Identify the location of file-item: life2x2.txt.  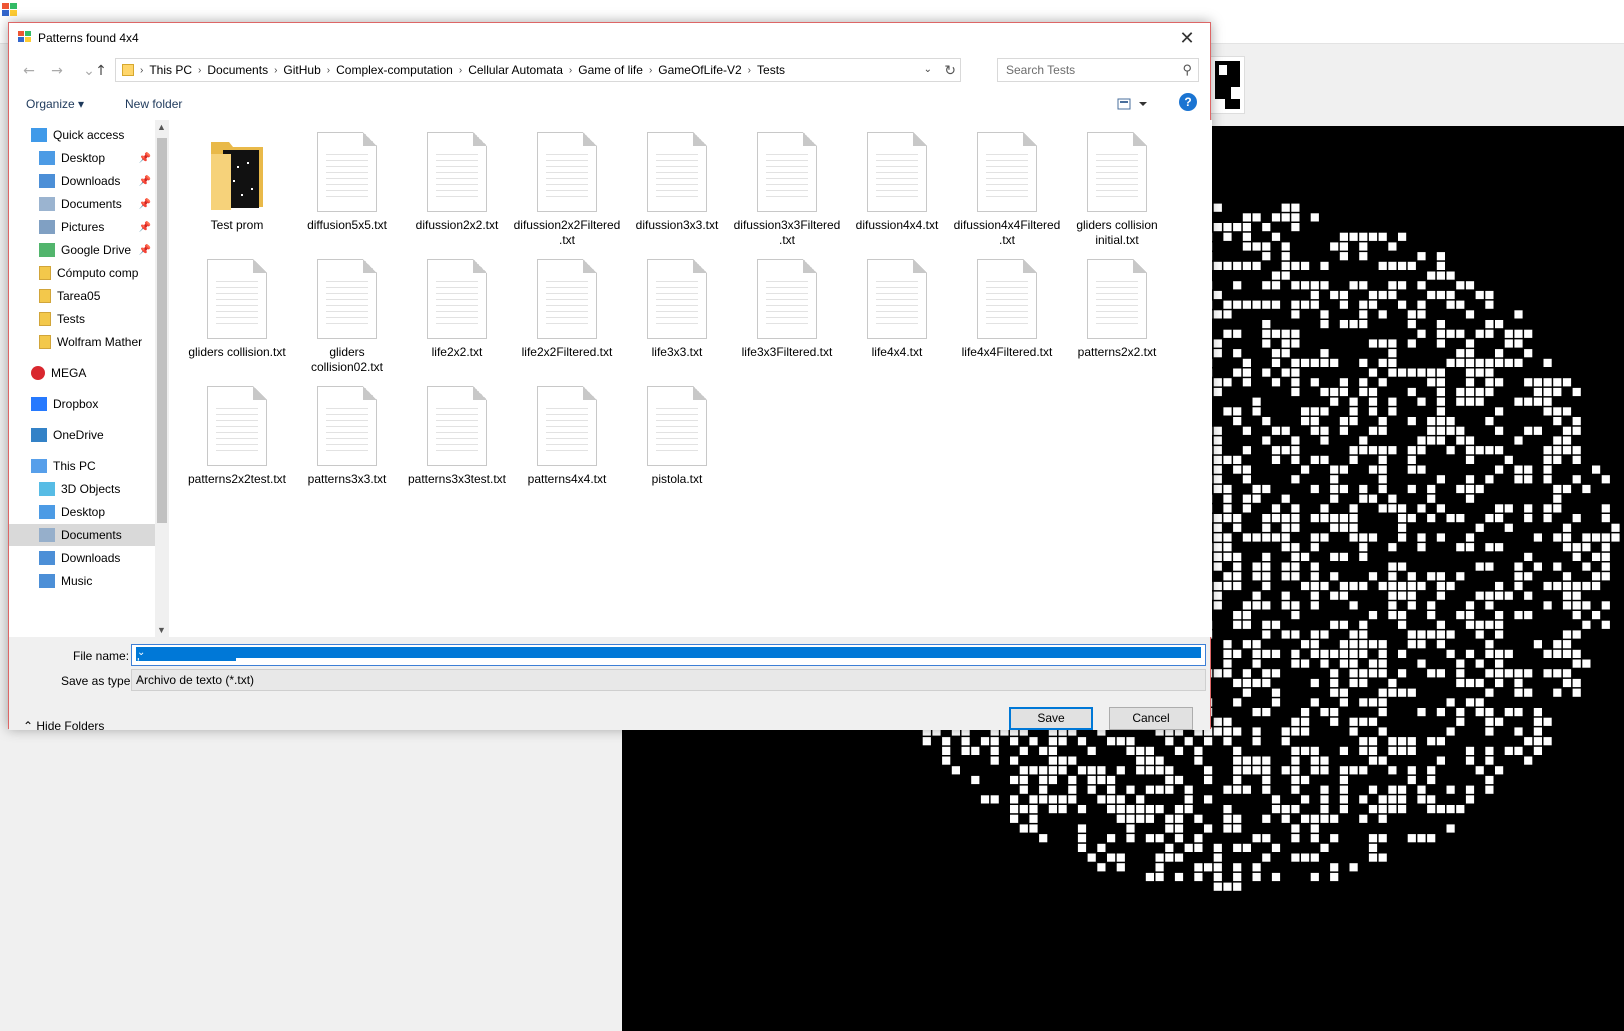
(457, 303).